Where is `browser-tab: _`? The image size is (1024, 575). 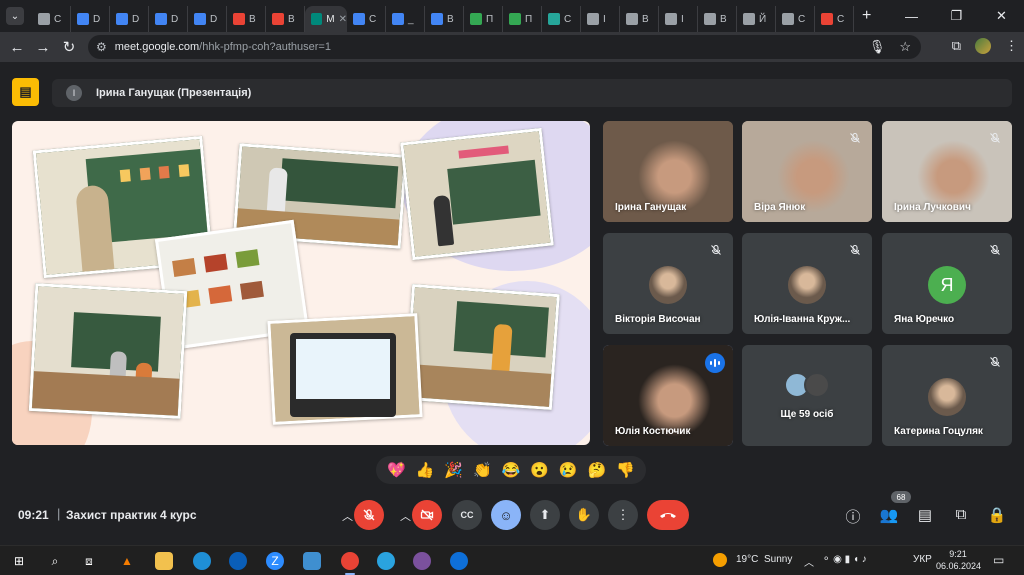 browser-tab: _ is located at coordinates (405, 19).